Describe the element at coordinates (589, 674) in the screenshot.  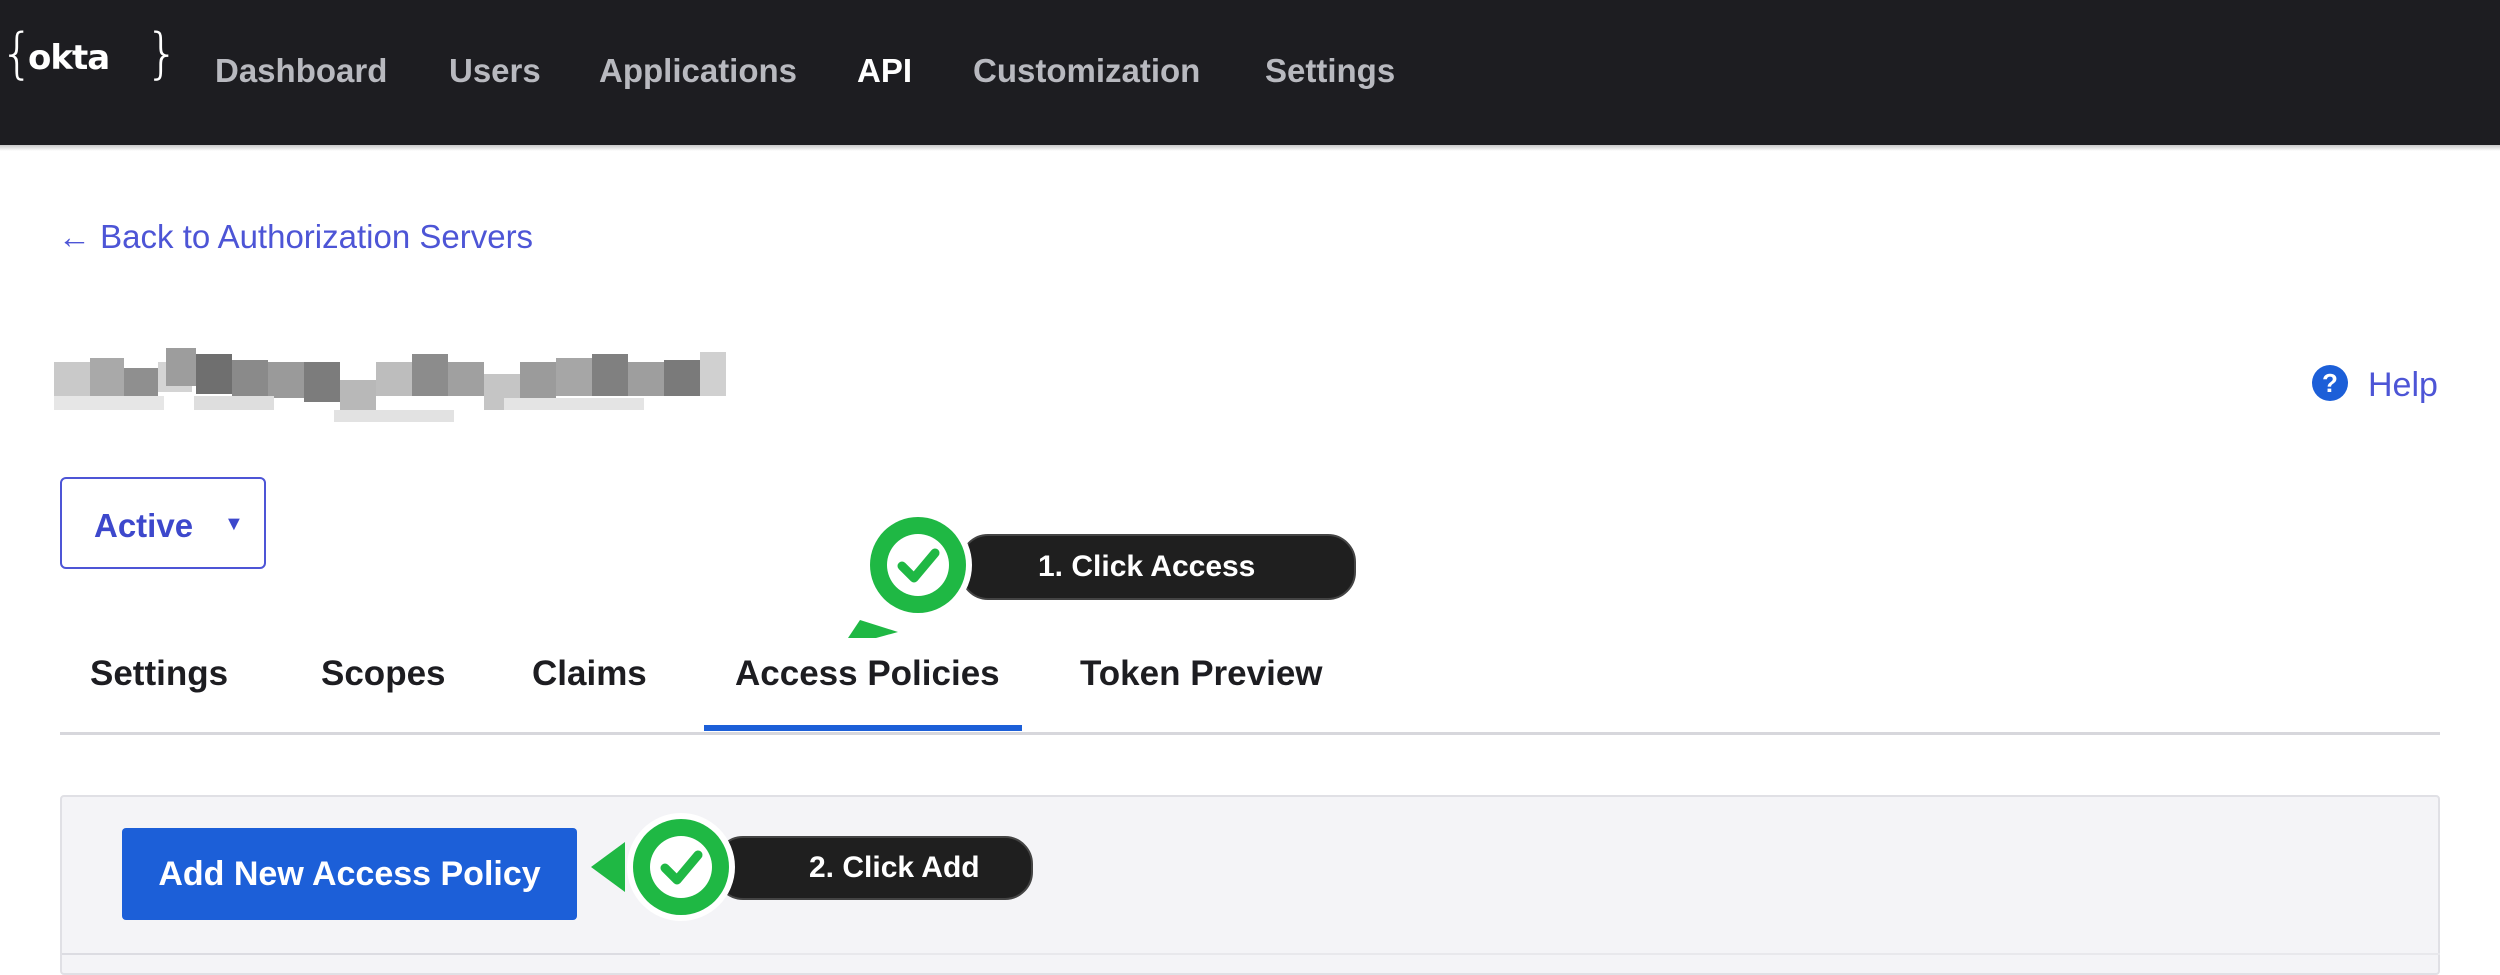
I see `tab-claims: Claims` at that location.